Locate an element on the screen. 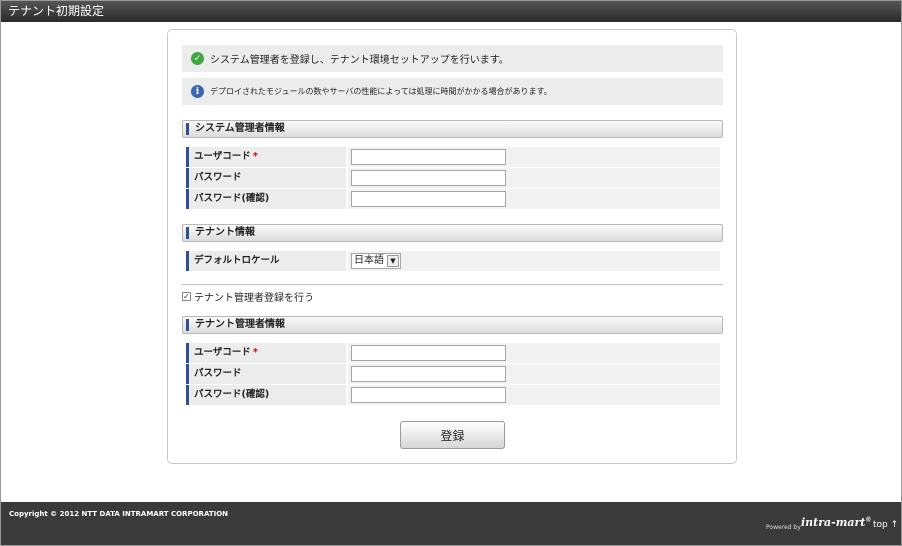  tenant-info-heading: テナント情報 is located at coordinates (452, 233).